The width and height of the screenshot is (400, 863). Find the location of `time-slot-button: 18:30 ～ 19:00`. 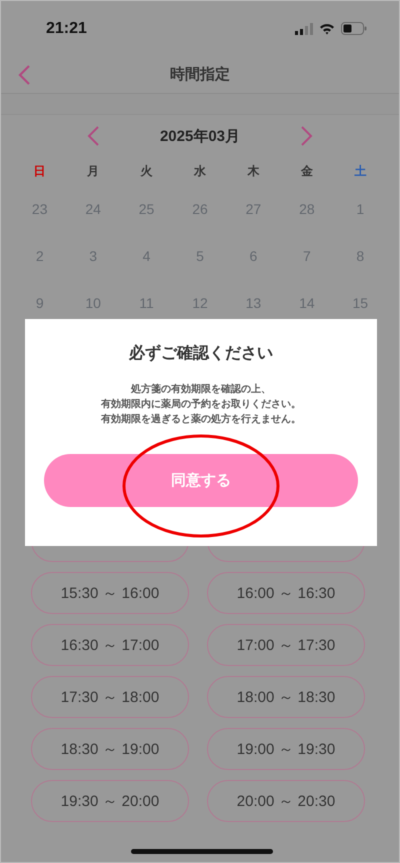

time-slot-button: 18:30 ～ 19:00 is located at coordinates (110, 749).